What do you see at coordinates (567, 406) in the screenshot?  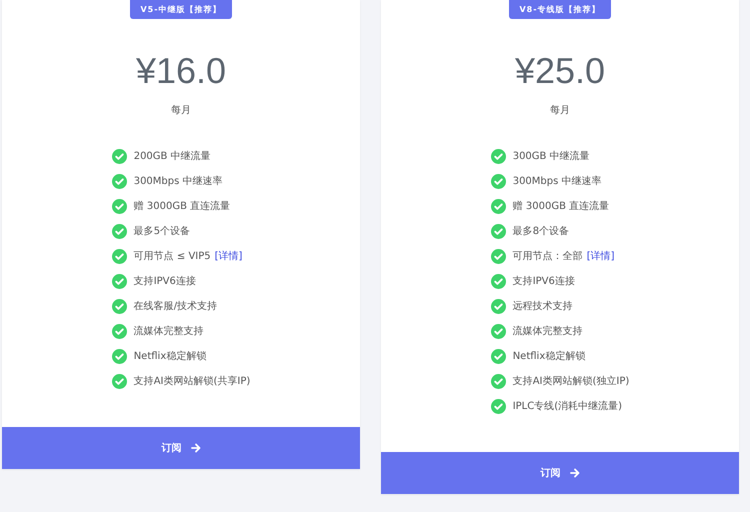 I see `feature-text: IPLC专线(消耗中继流量)` at bounding box center [567, 406].